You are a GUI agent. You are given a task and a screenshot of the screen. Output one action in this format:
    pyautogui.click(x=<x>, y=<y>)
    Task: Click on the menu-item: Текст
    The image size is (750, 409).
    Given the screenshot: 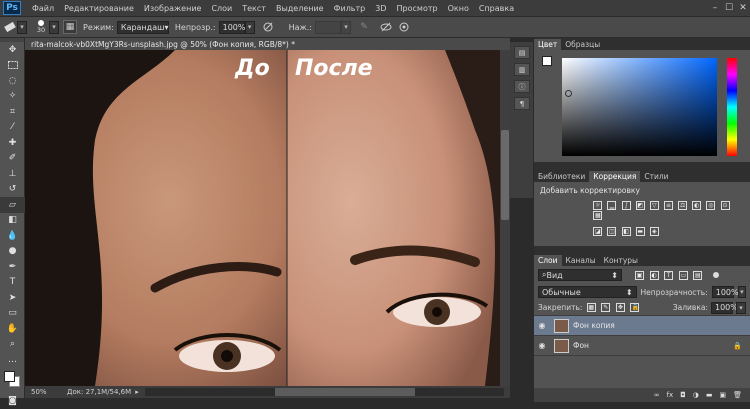 What is the action you would take?
    pyautogui.click(x=254, y=8)
    